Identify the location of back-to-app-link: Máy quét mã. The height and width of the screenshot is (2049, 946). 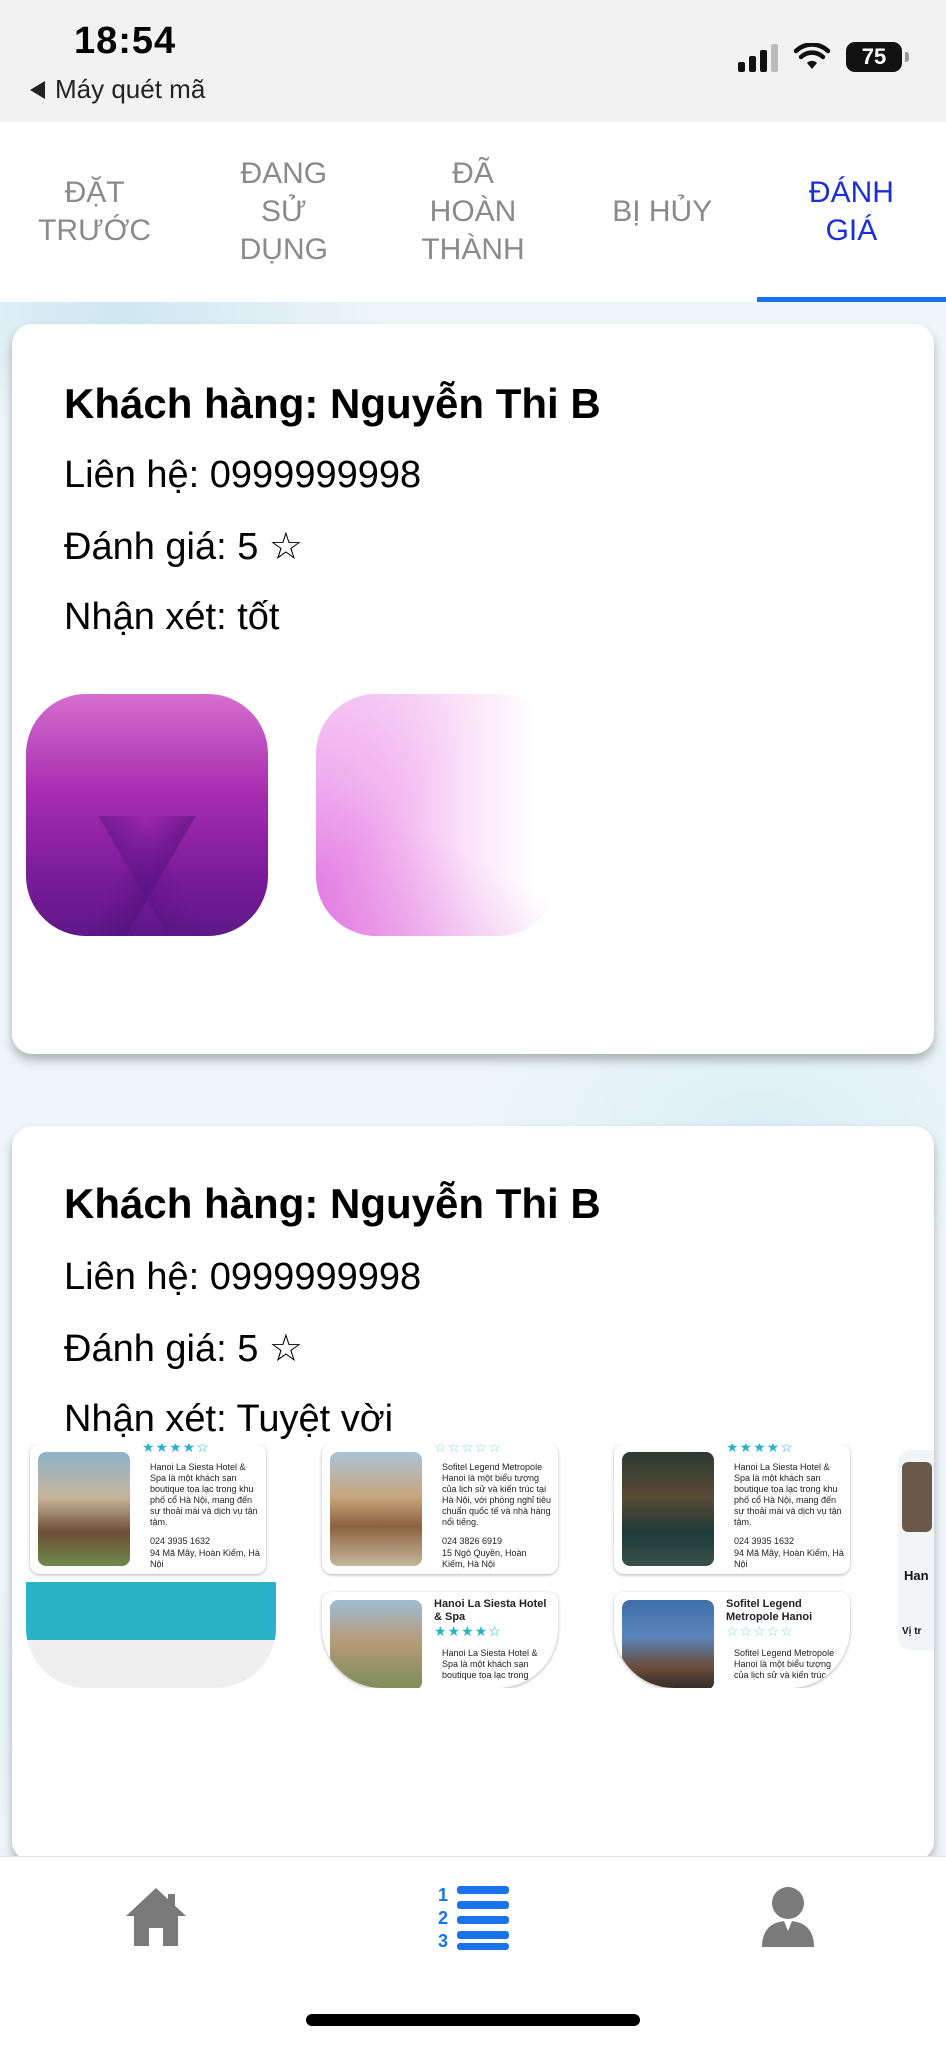
(117, 89).